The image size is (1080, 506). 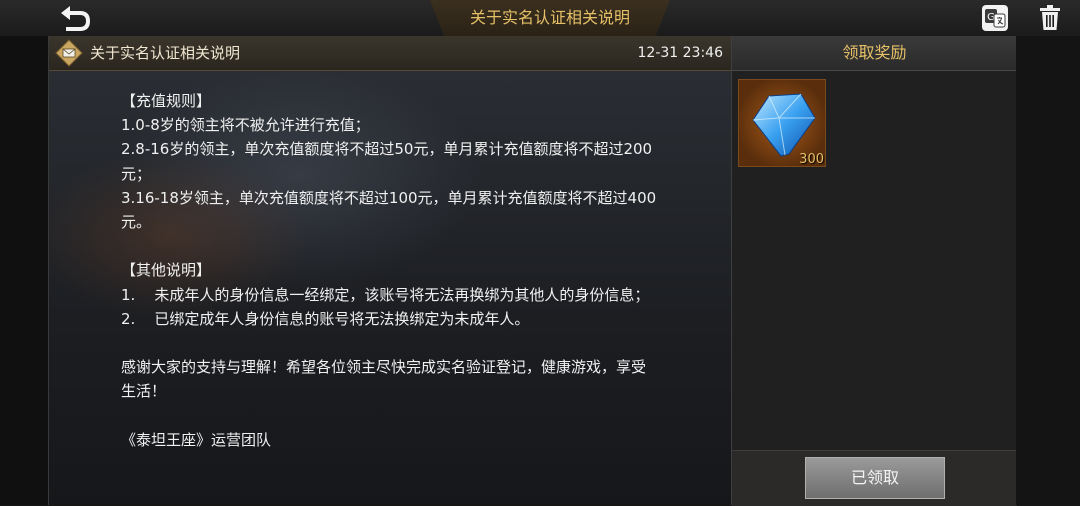 I want to click on translate-icon: G, so click(x=995, y=18).